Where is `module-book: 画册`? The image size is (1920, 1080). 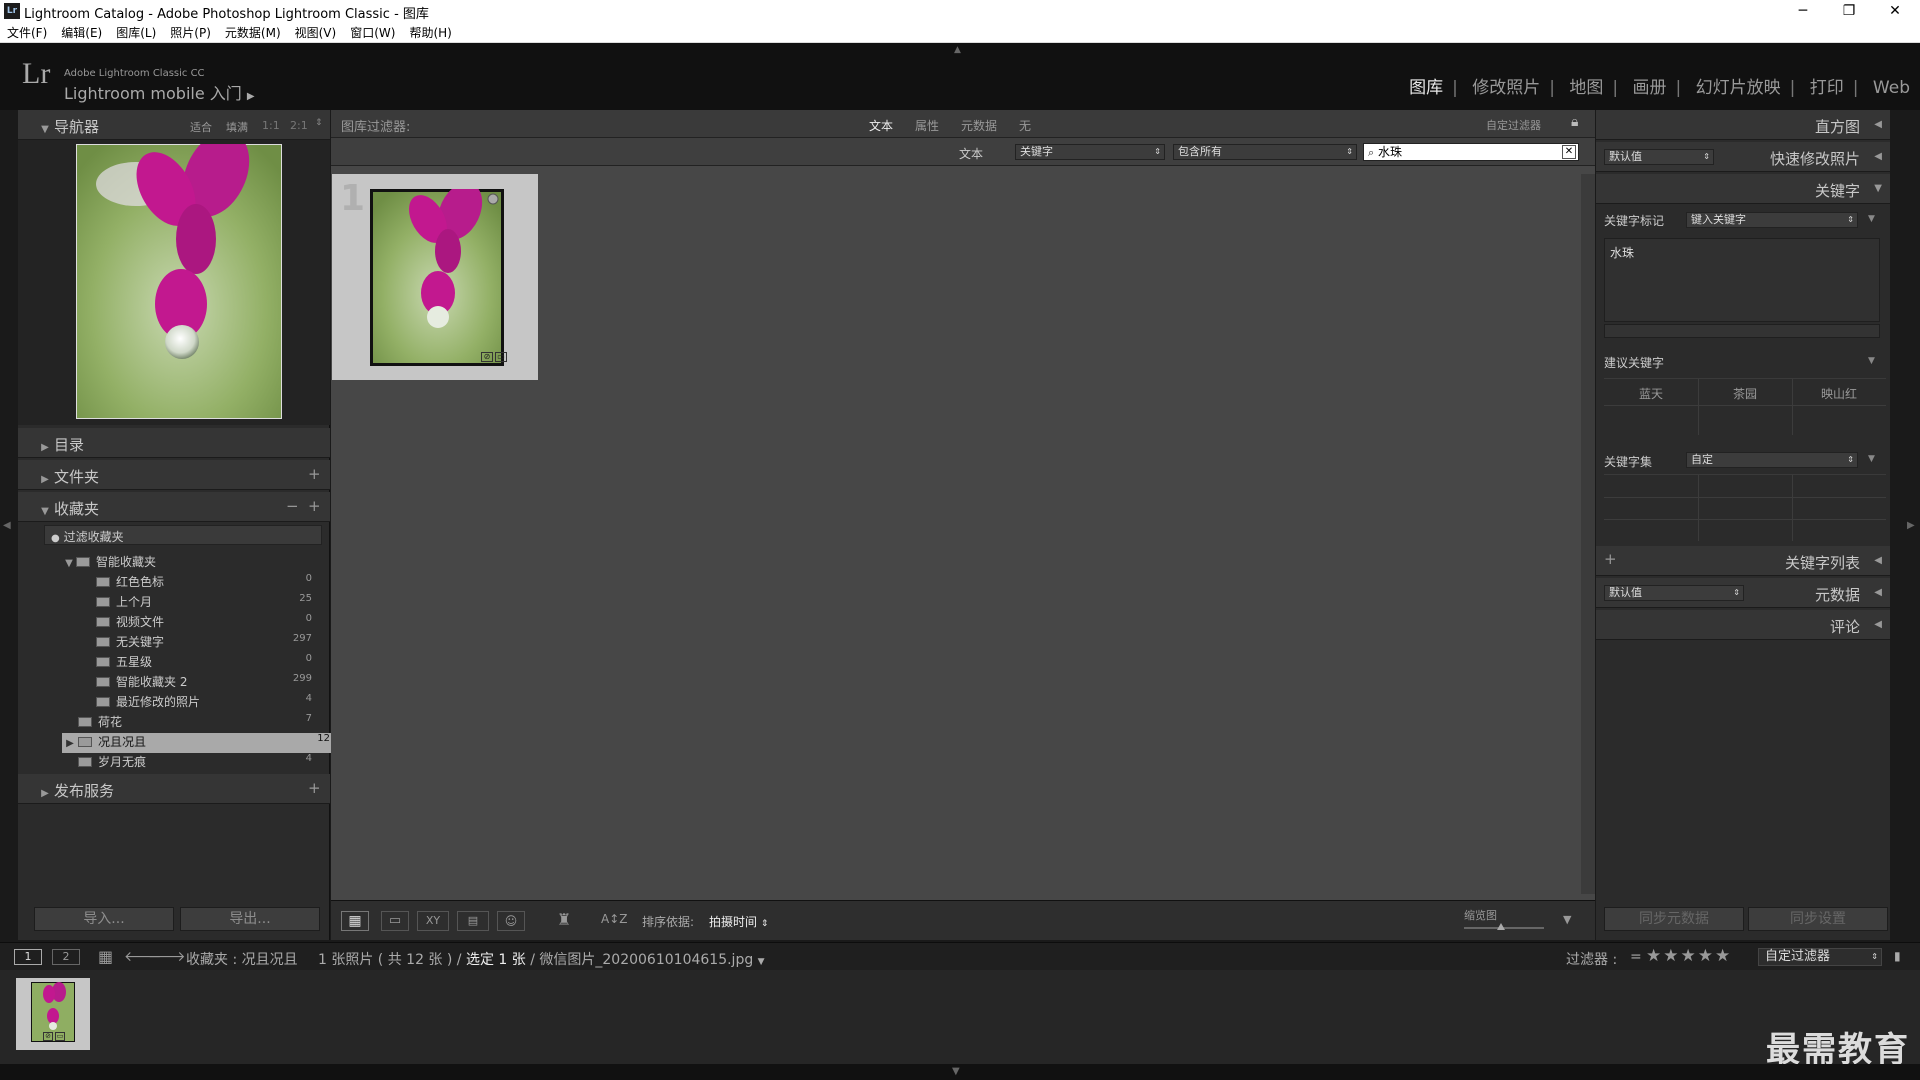
module-book: 画册 is located at coordinates (1650, 85).